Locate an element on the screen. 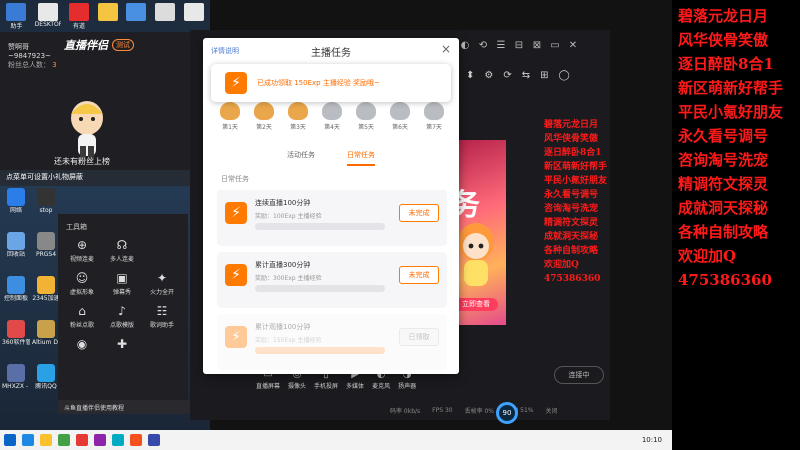 The width and height of the screenshot is (800, 450). desktop-shortcut-label: DESKTOP is located at coordinates (47, 24).